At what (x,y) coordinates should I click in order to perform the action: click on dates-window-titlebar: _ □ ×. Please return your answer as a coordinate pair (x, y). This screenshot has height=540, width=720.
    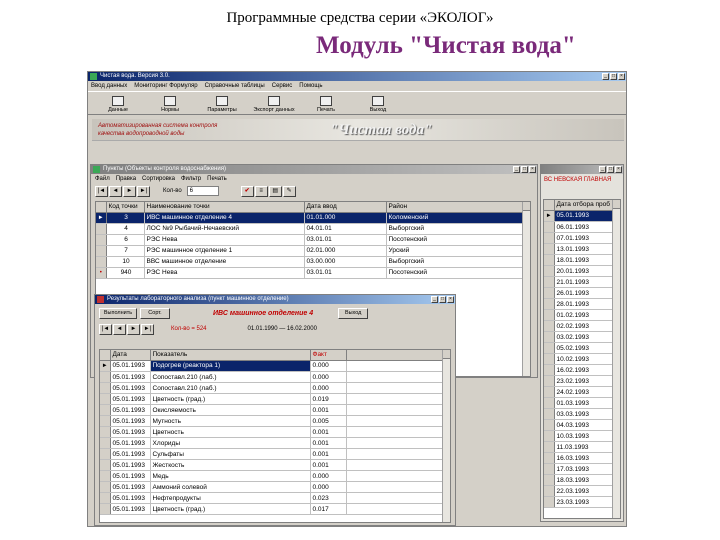
    Looking at the image, I should click on (582, 169).